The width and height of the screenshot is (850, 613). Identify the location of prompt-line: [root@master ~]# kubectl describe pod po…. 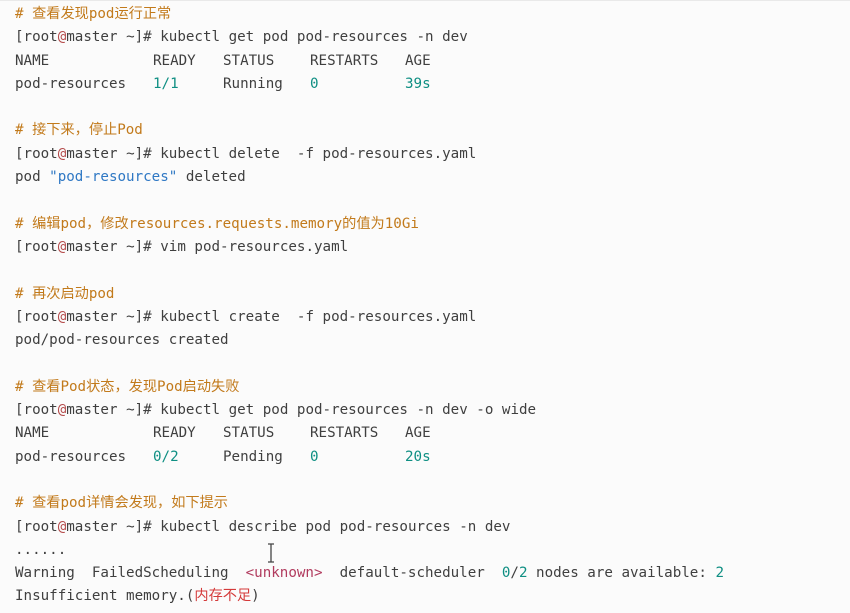
(263, 526).